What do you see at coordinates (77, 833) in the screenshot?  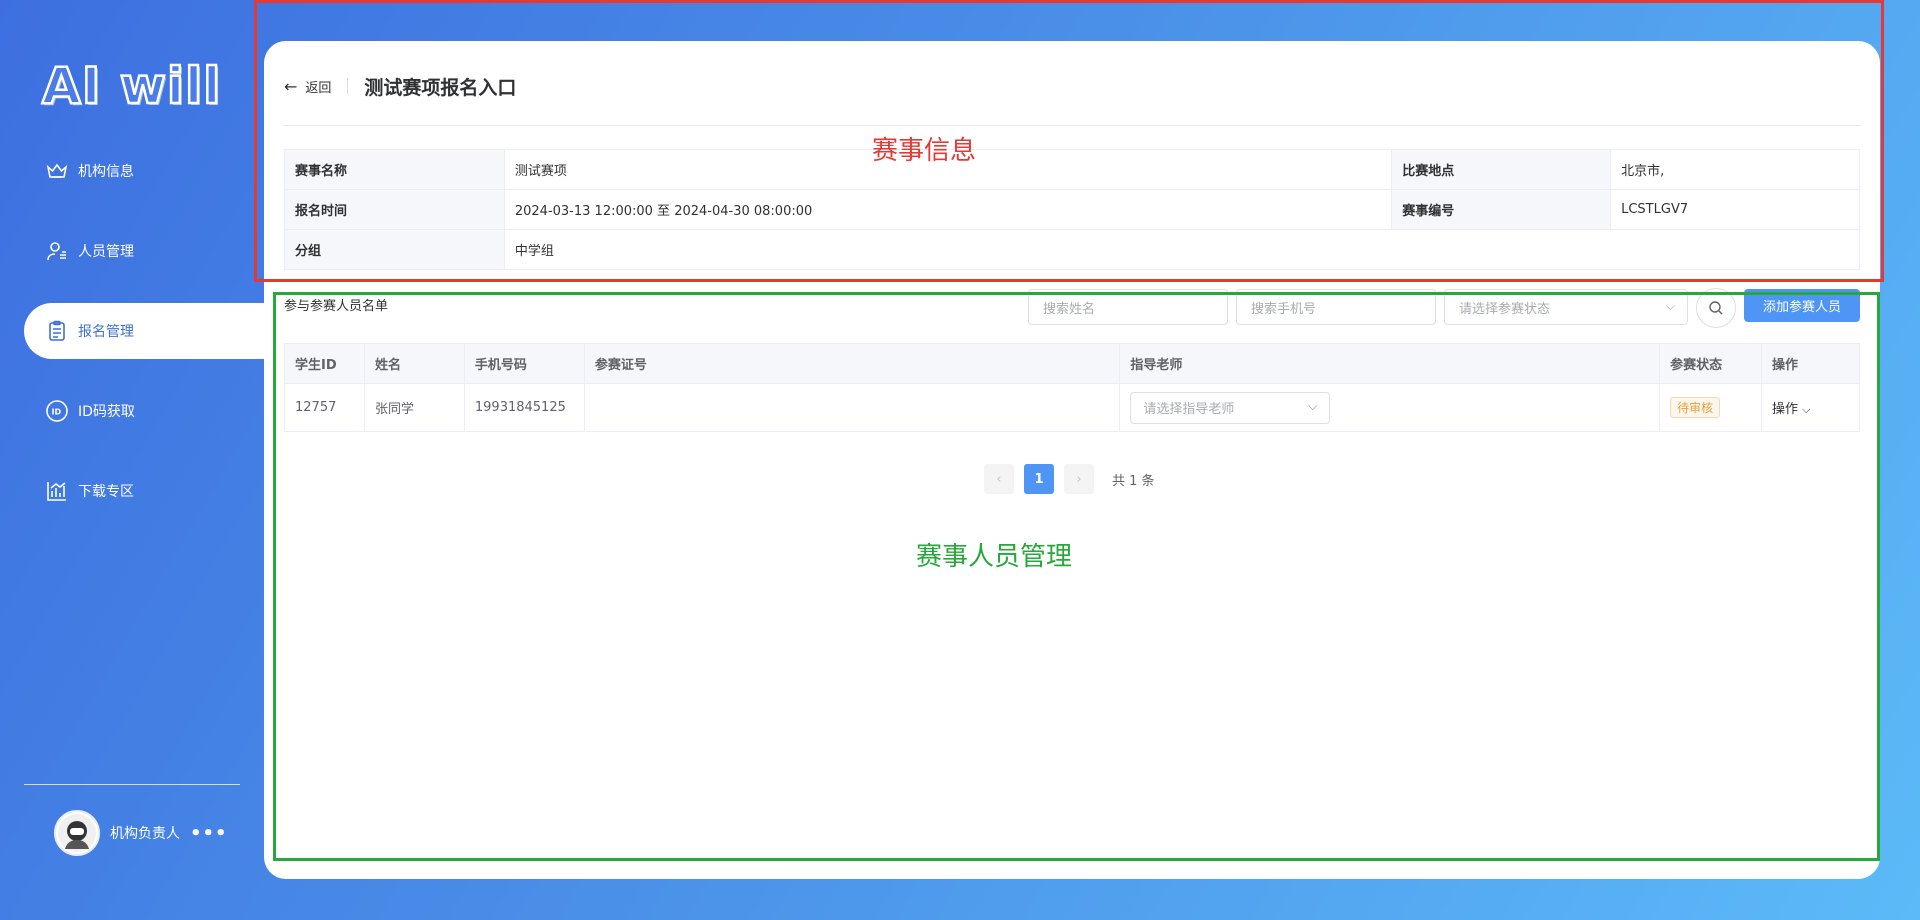 I see `avatar` at bounding box center [77, 833].